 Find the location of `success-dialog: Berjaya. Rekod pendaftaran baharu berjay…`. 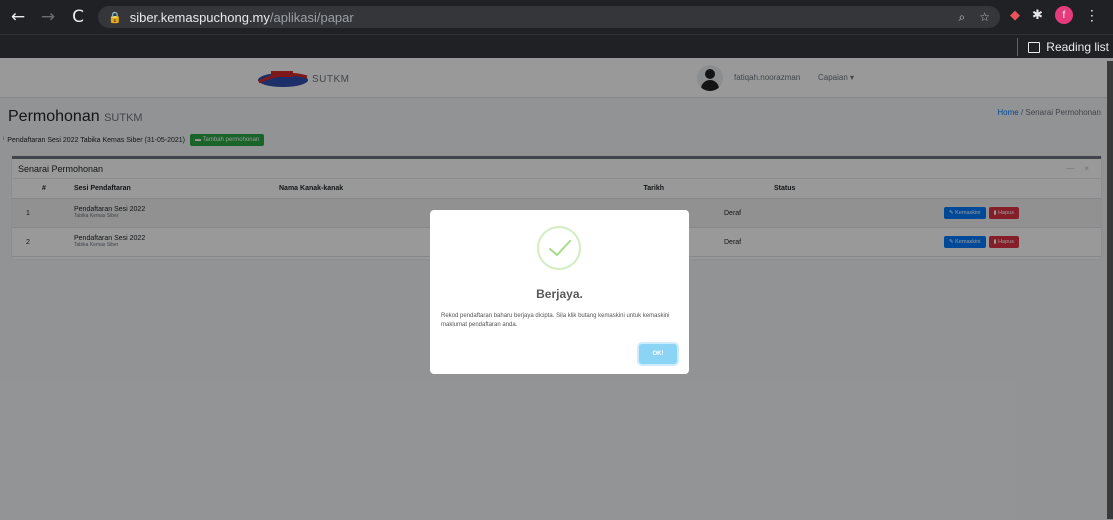

success-dialog: Berjaya. Rekod pendaftaran baharu berjay… is located at coordinates (559, 292).